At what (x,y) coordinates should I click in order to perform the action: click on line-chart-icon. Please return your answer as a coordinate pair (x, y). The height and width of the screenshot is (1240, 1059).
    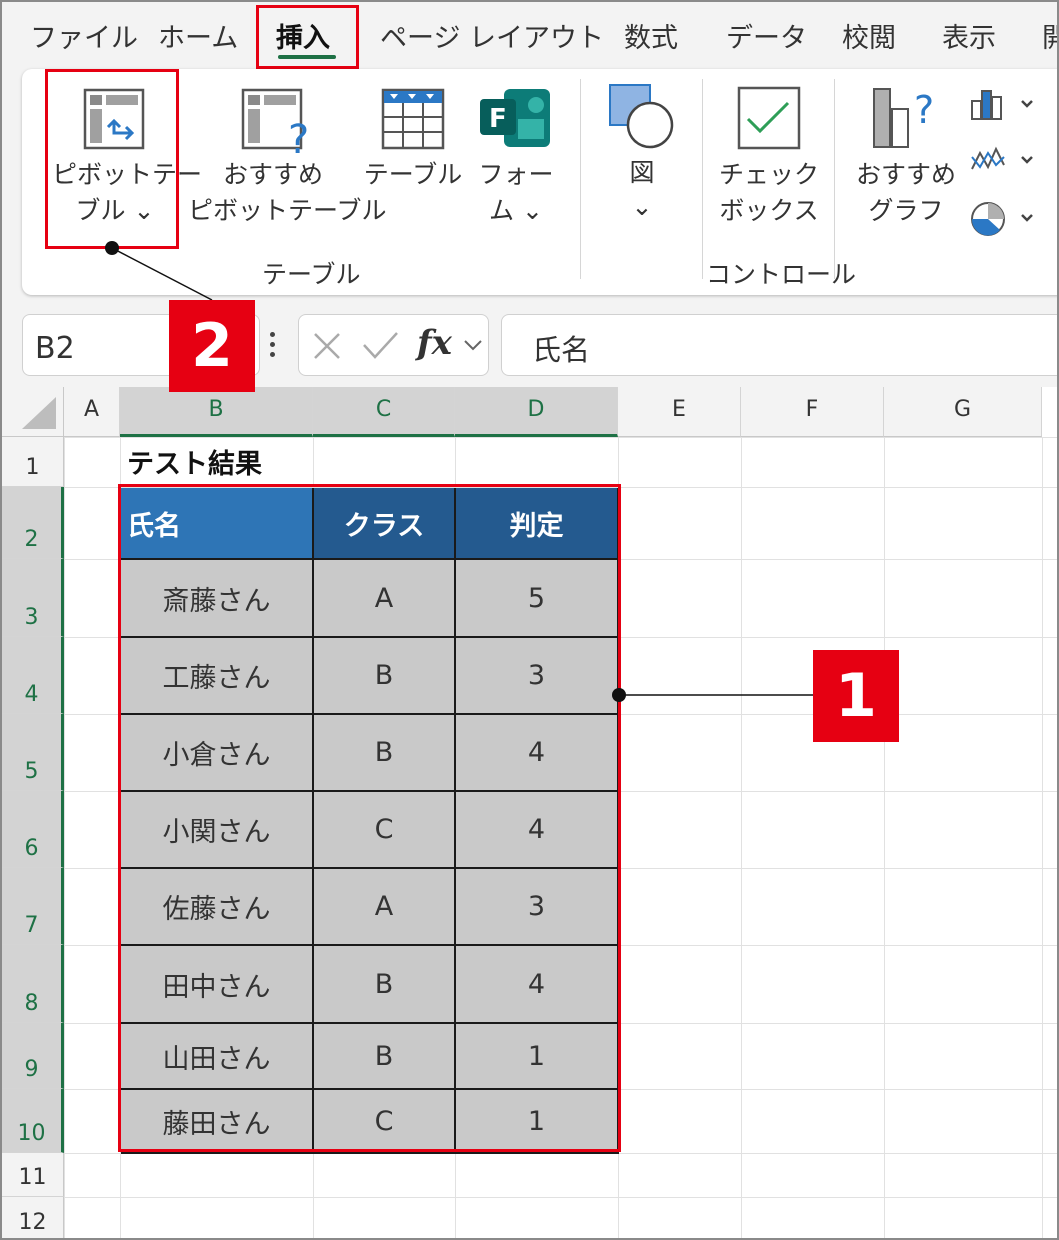
    Looking at the image, I should click on (1005, 160).